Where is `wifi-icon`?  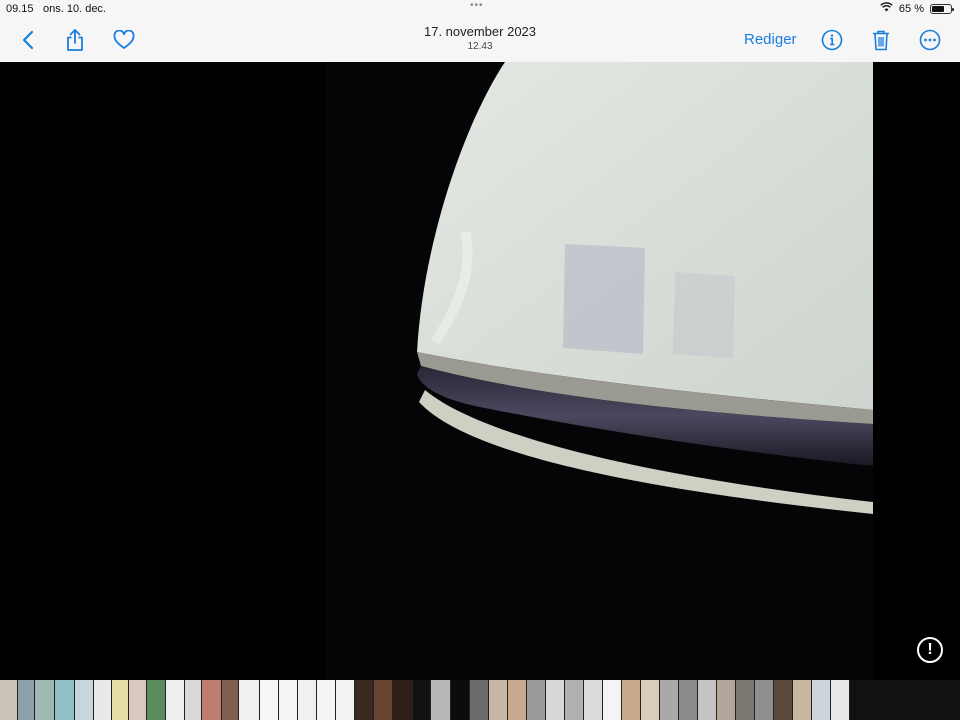
wifi-icon is located at coordinates (886, 8).